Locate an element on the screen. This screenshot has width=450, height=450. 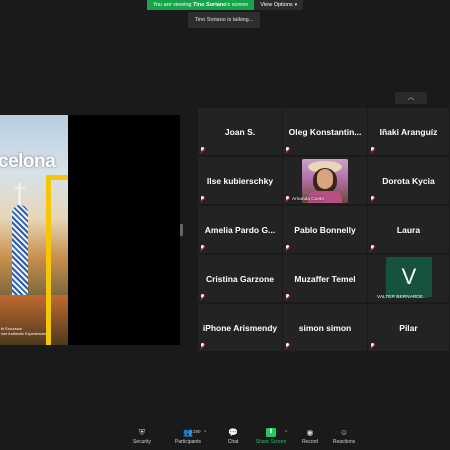
participant-tile: Dorota Kycia is located at coordinates (408, 180).